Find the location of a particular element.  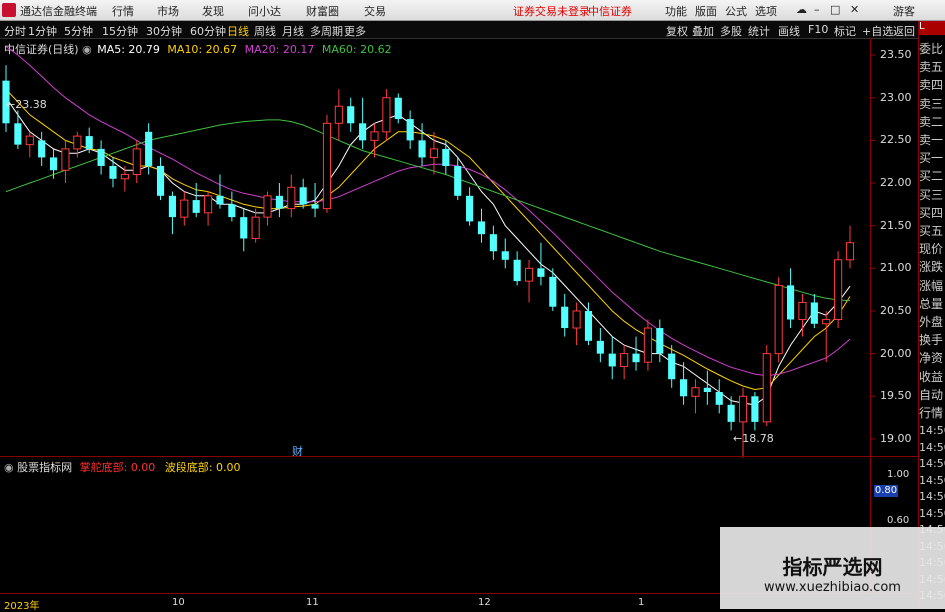

period-daily: 日线 is located at coordinates (238, 31).